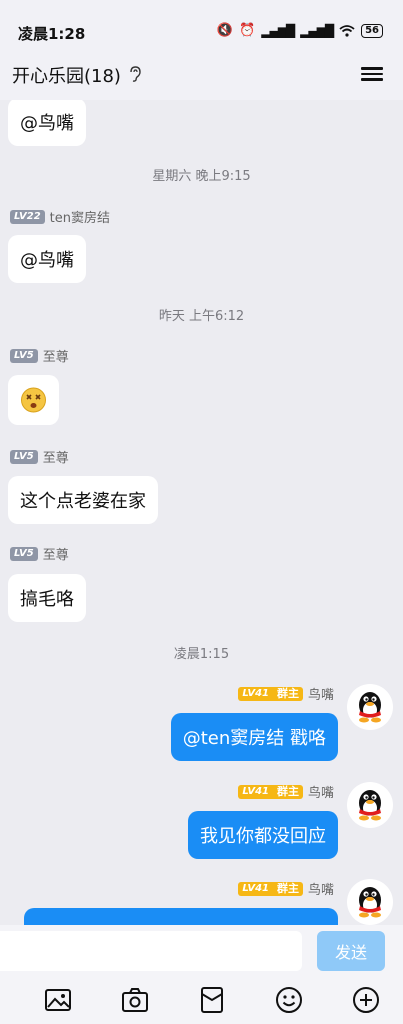 The height and width of the screenshot is (1024, 403). I want to click on red-packet-icon, so click(212, 1000).